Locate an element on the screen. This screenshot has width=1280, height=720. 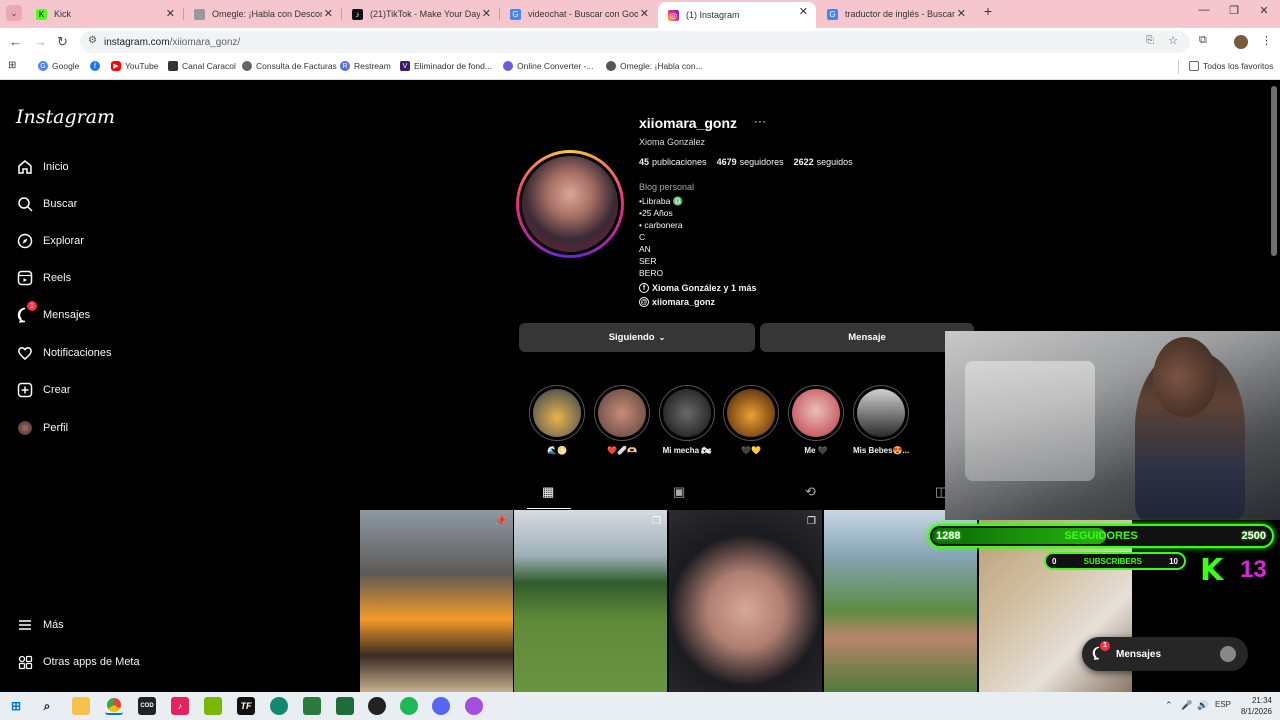
clock: 21:34 8/1/2026 is located at coordinates (1256, 706).